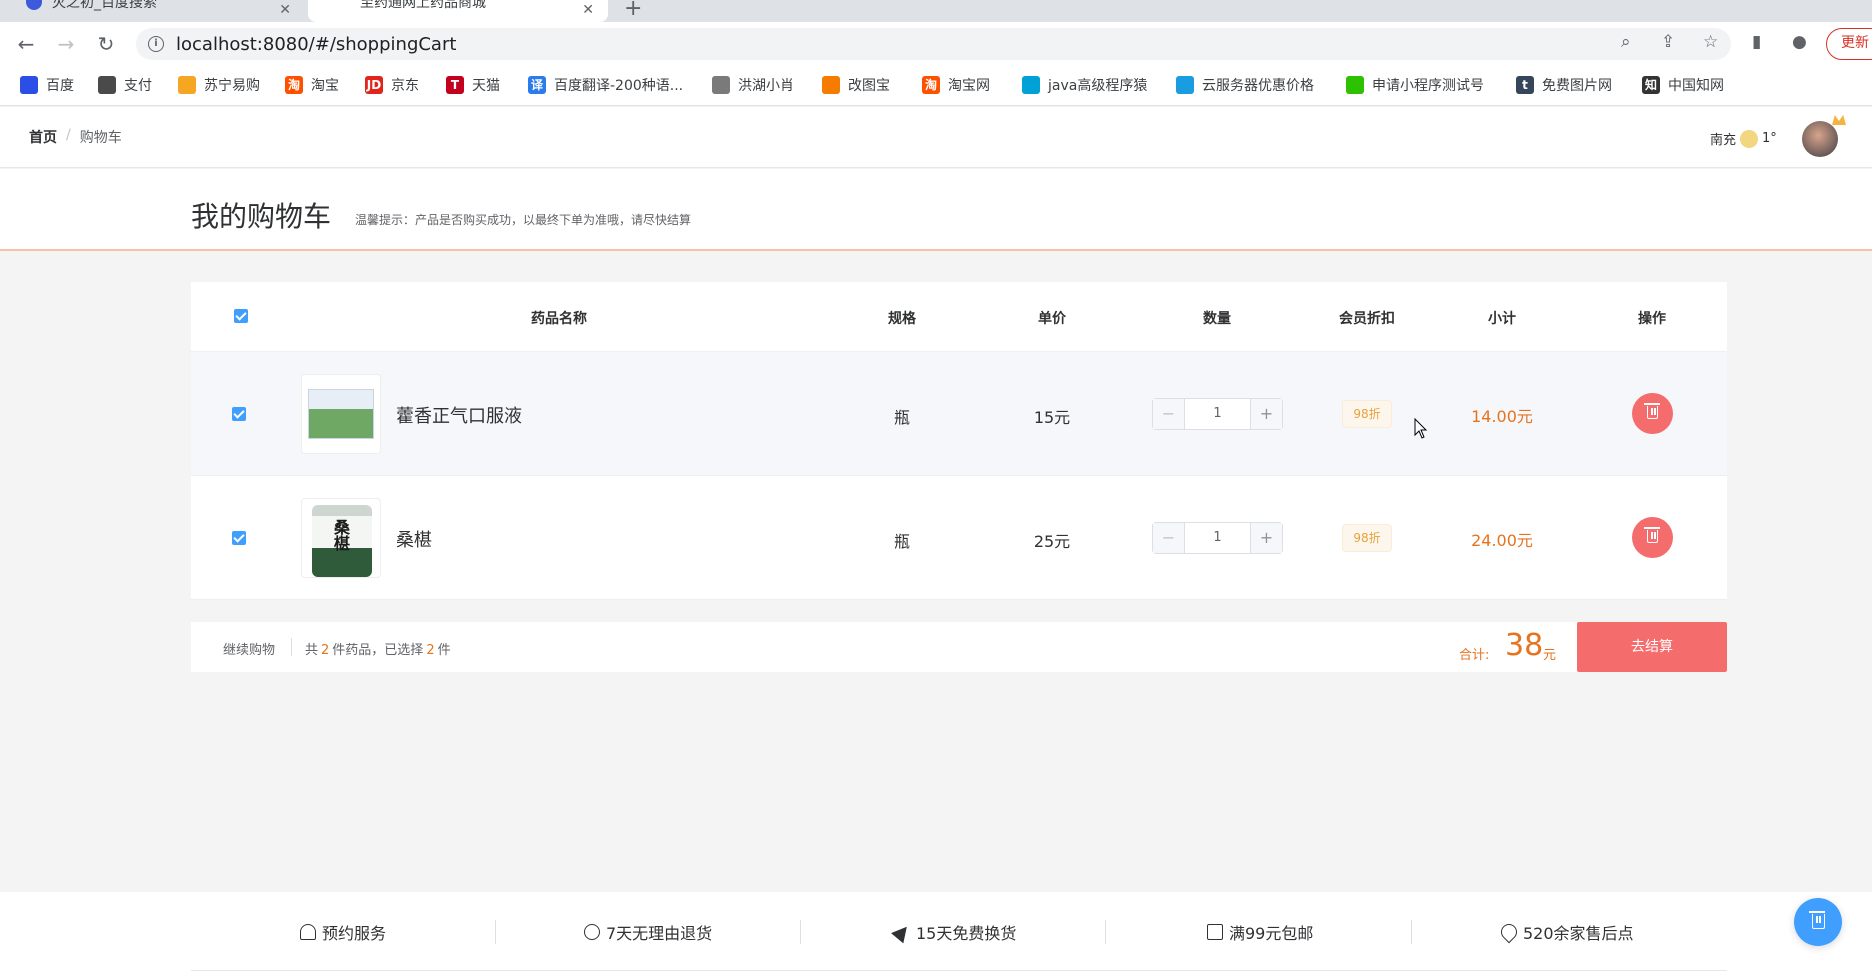  Describe the element at coordinates (106, 44) in the screenshot. I see `reload-icon: ↻` at that location.